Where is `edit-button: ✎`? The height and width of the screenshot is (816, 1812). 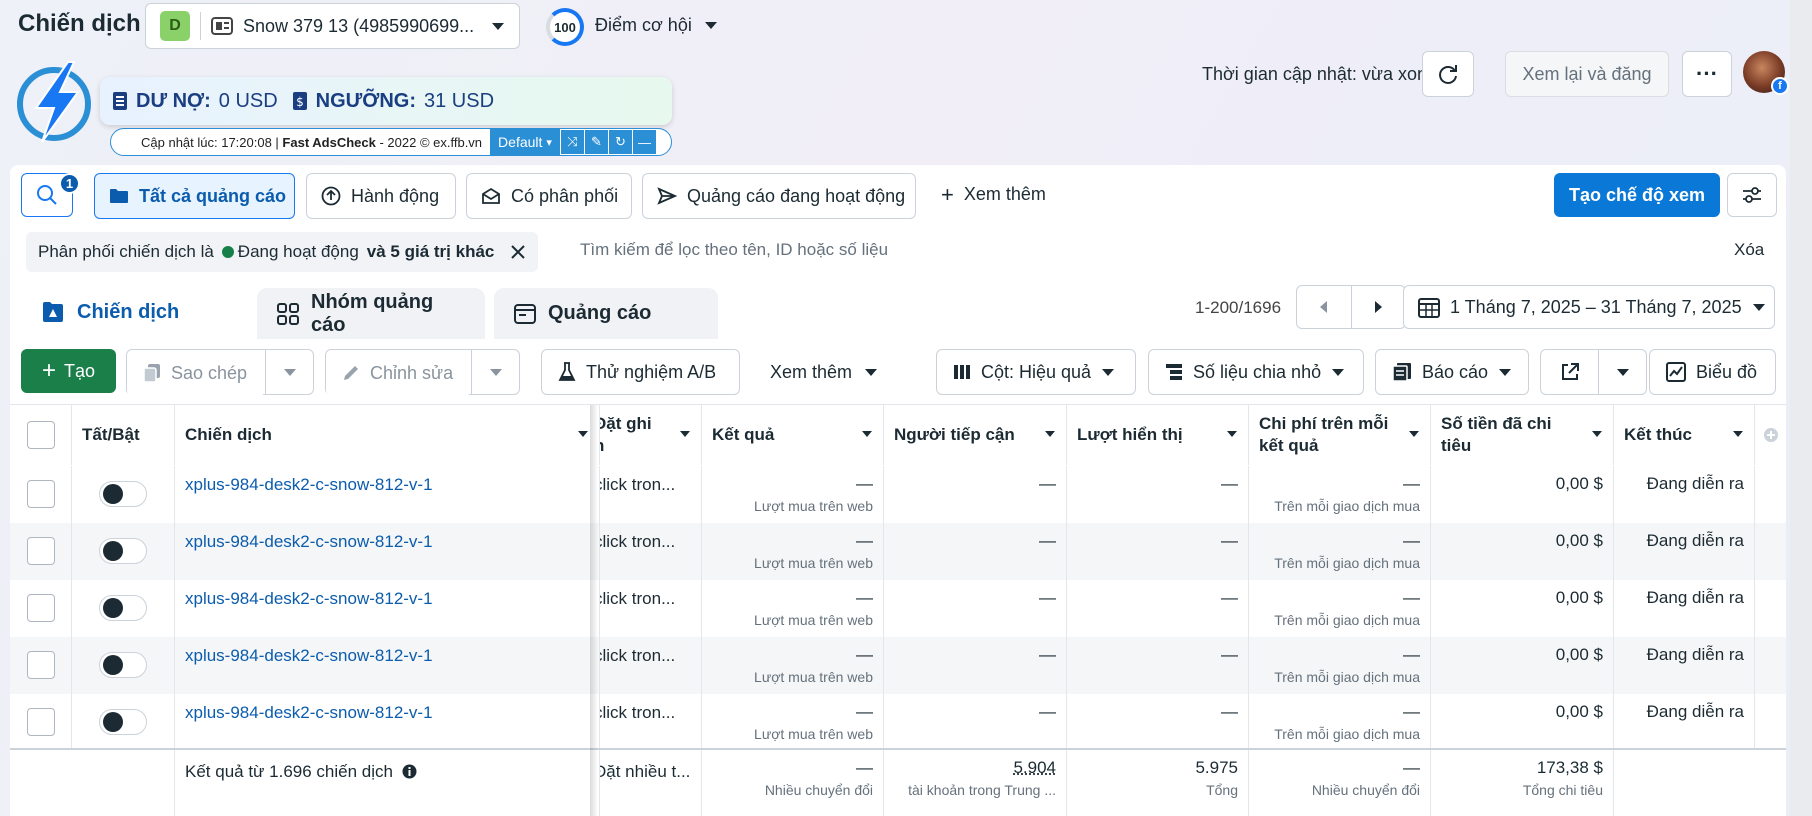
edit-button: ✎ is located at coordinates (595, 142).